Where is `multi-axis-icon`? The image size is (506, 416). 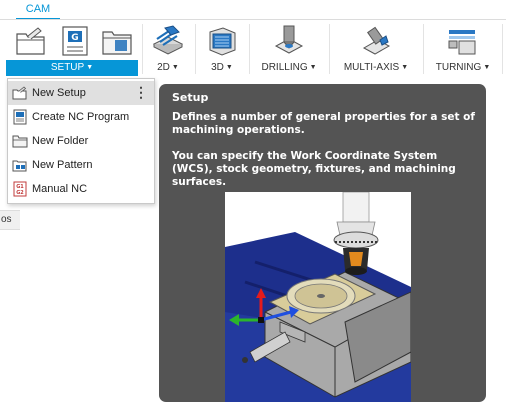
multi-axis-icon is located at coordinates (376, 41).